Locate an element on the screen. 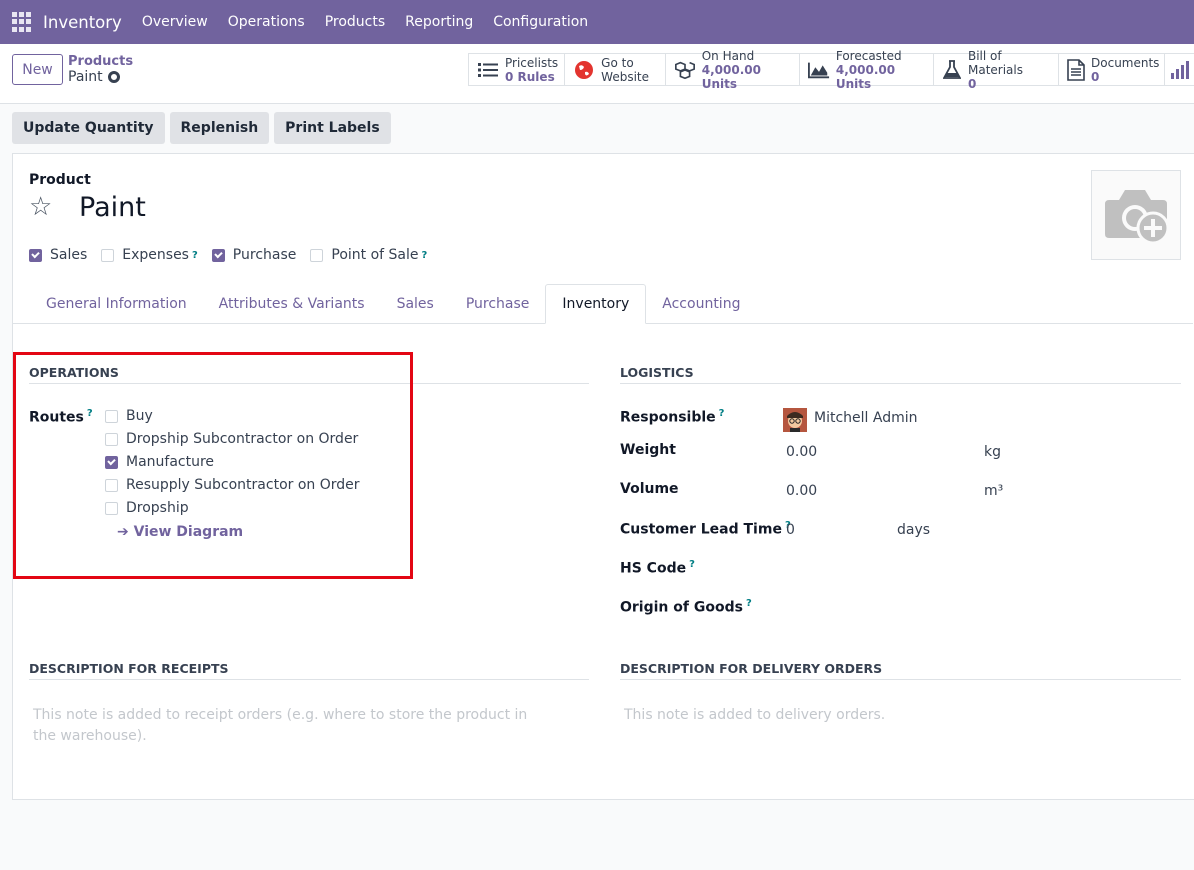 This screenshot has width=1194, height=870. product-label: Product is located at coordinates (60, 180).